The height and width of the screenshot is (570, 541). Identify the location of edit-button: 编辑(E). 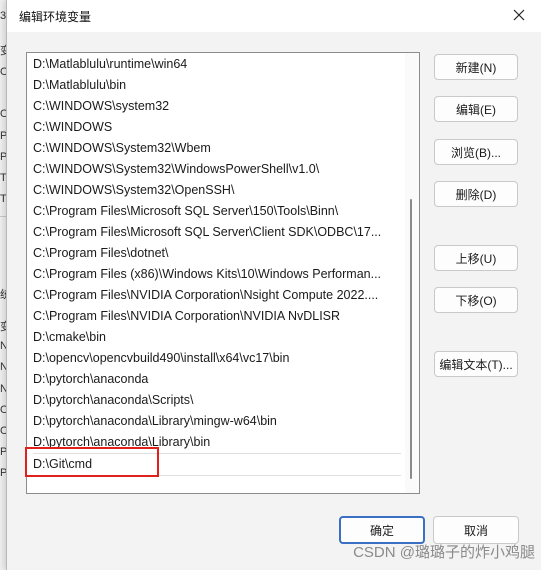
(476, 109).